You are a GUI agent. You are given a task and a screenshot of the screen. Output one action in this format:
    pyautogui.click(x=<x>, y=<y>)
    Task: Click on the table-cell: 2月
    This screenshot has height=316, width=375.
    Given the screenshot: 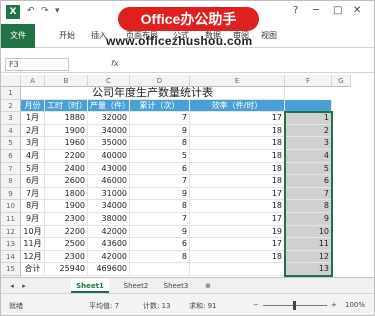 What is the action you would take?
    pyautogui.click(x=33, y=131)
    